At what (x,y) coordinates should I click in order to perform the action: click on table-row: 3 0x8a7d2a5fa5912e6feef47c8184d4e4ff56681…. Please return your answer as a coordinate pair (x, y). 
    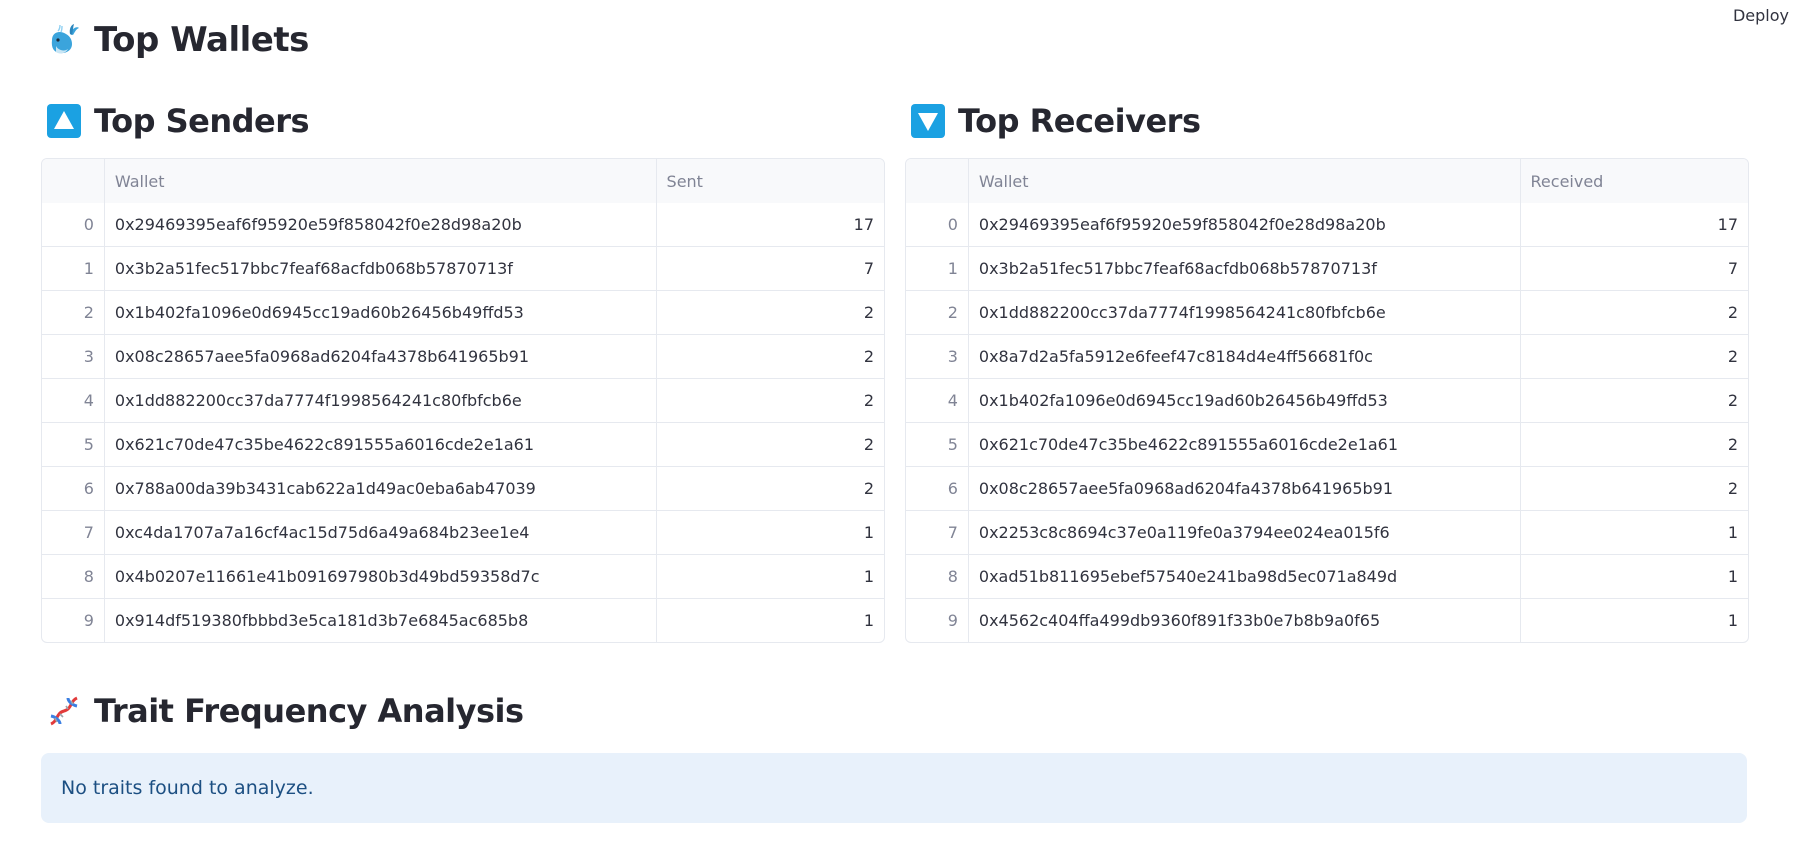
    Looking at the image, I should click on (1327, 356).